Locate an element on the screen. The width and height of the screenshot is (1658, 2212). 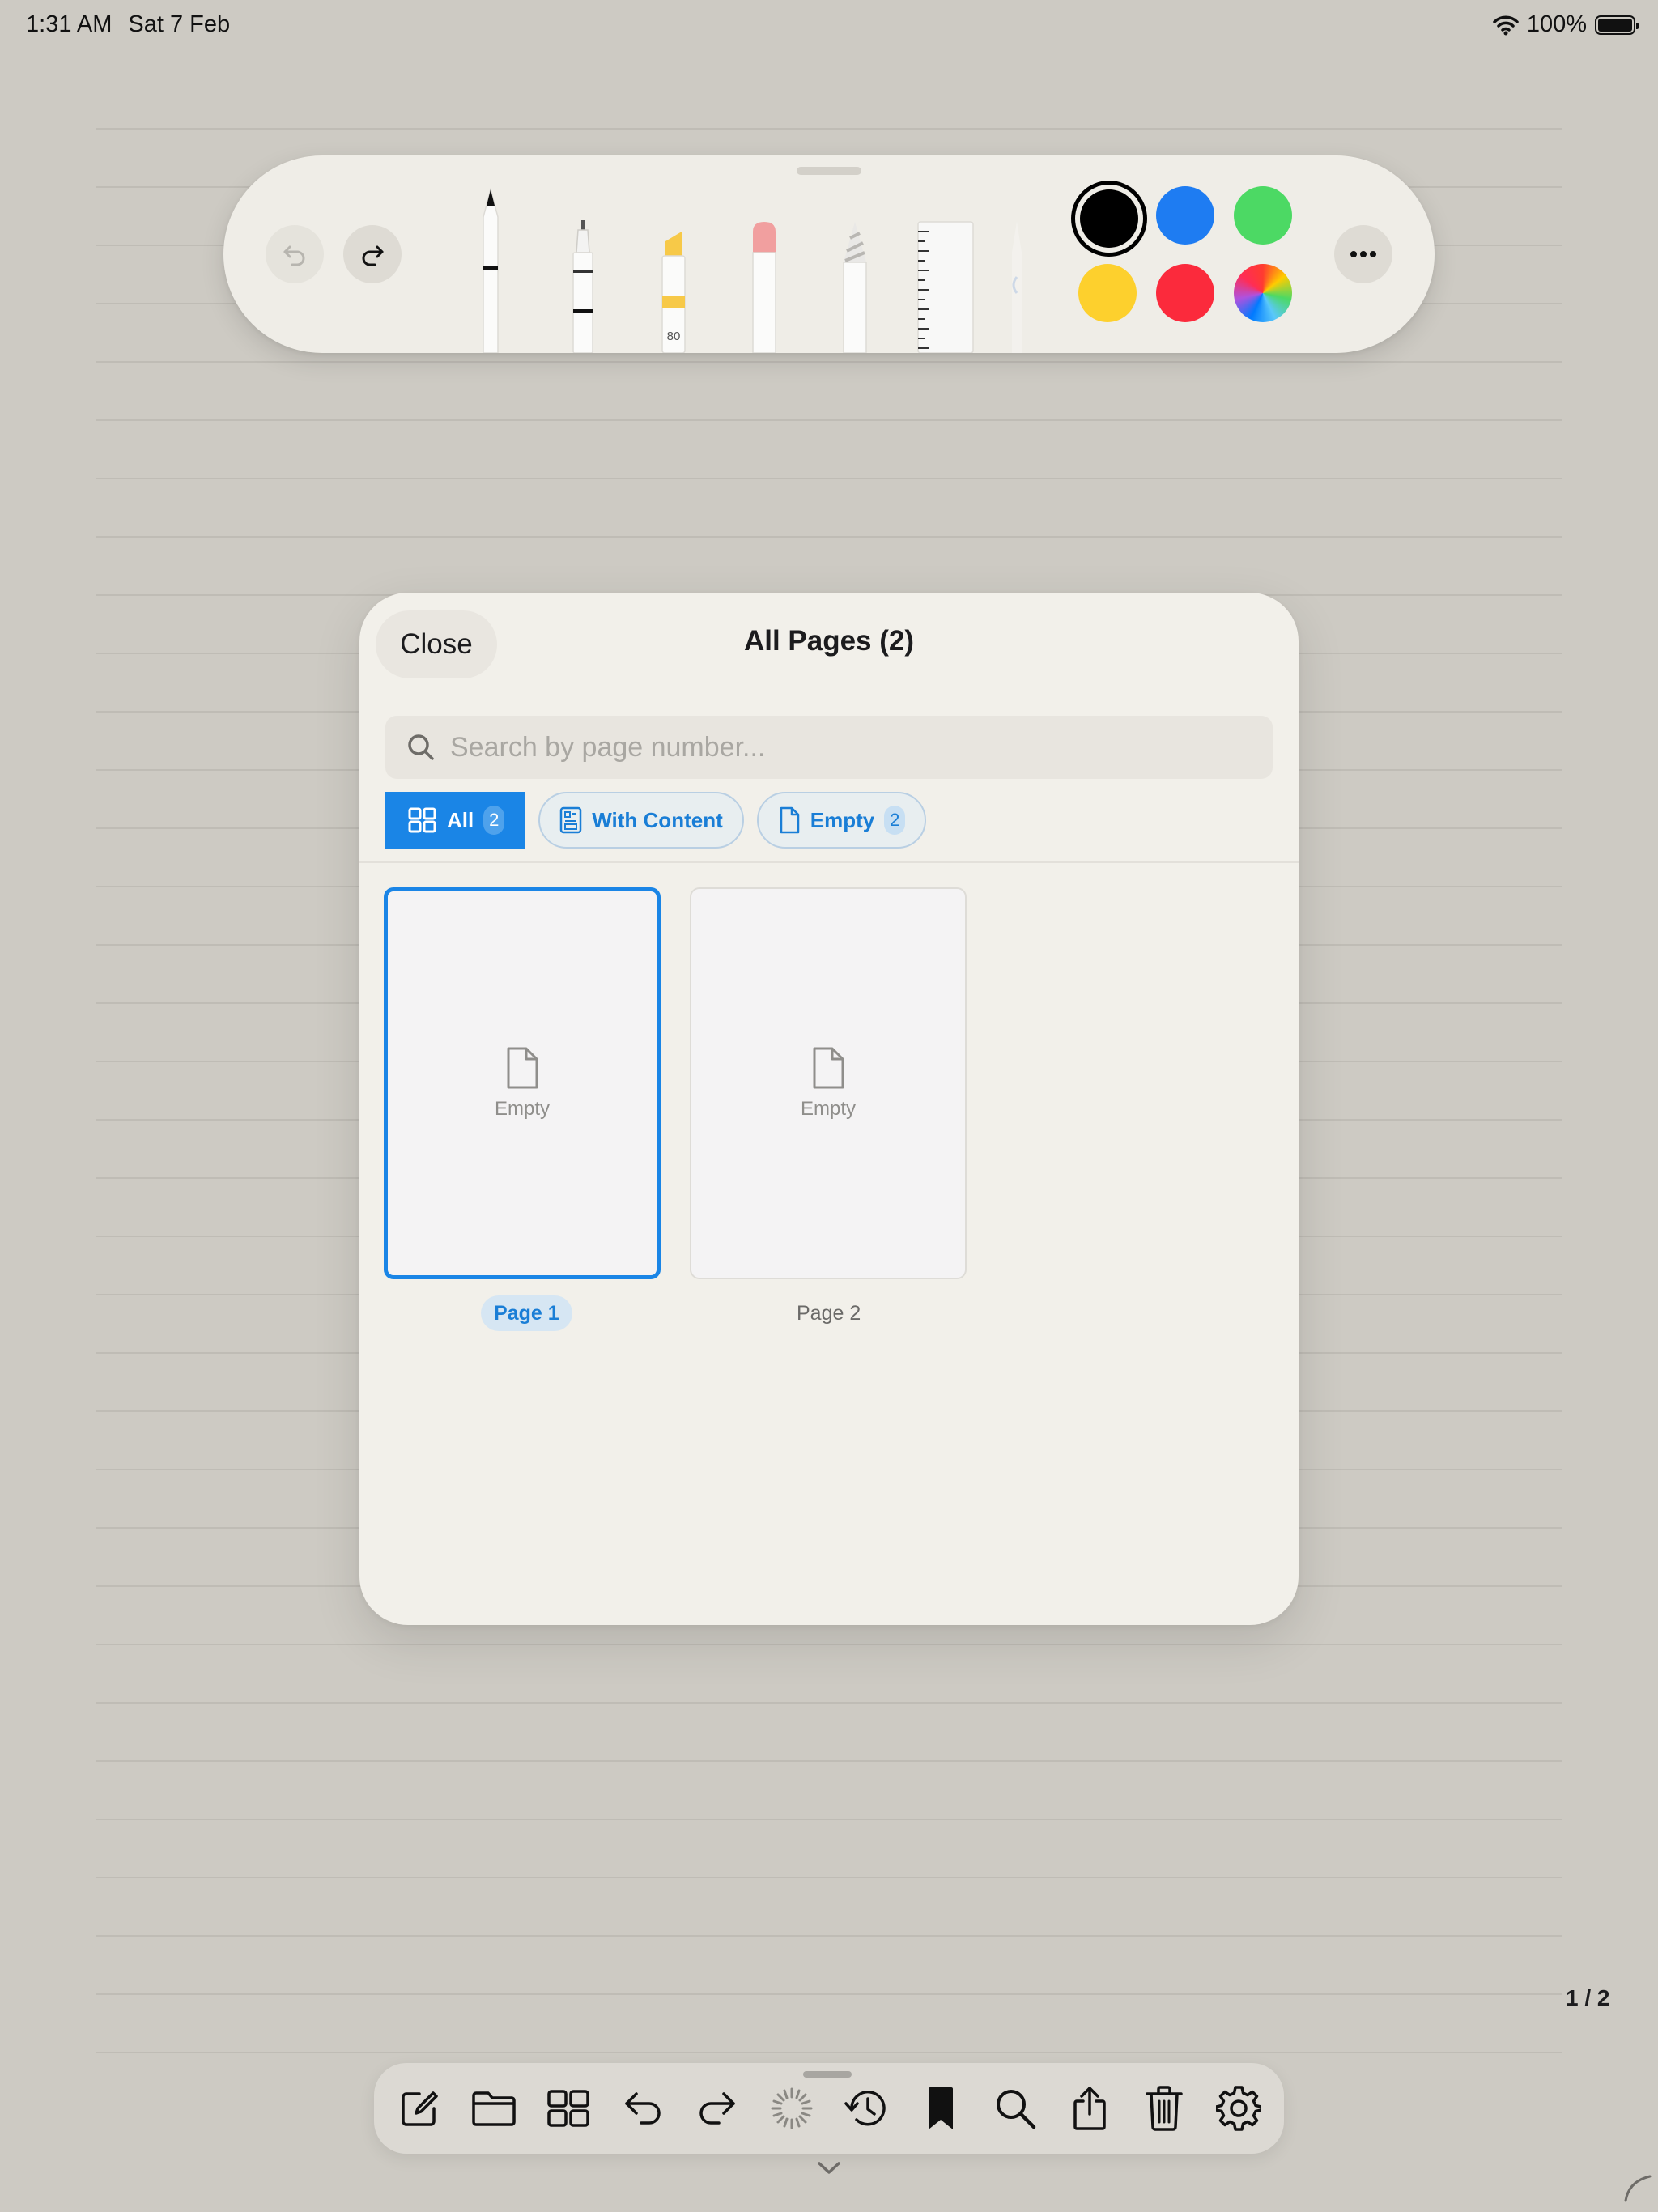
search-input is located at coordinates (861, 748).